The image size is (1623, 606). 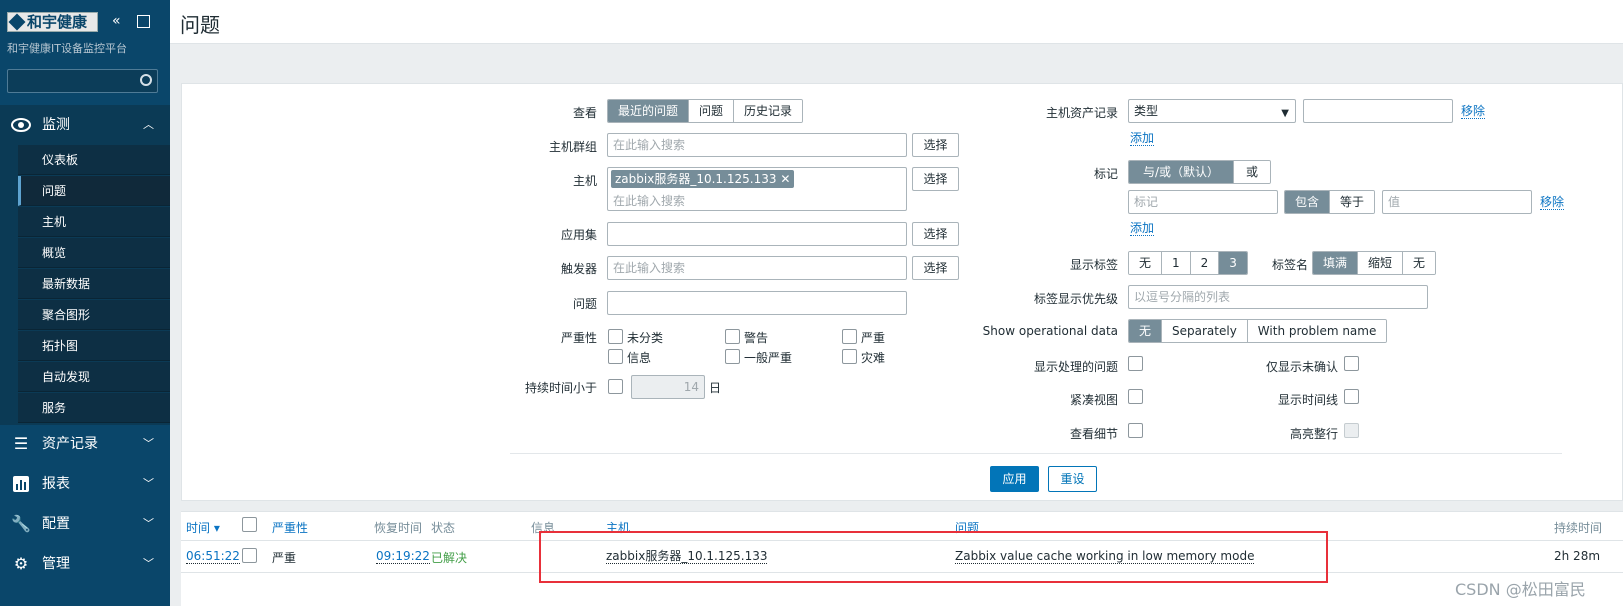 What do you see at coordinates (85, 125) in the screenshot?
I see `menu-monitoring: 监测 ︿` at bounding box center [85, 125].